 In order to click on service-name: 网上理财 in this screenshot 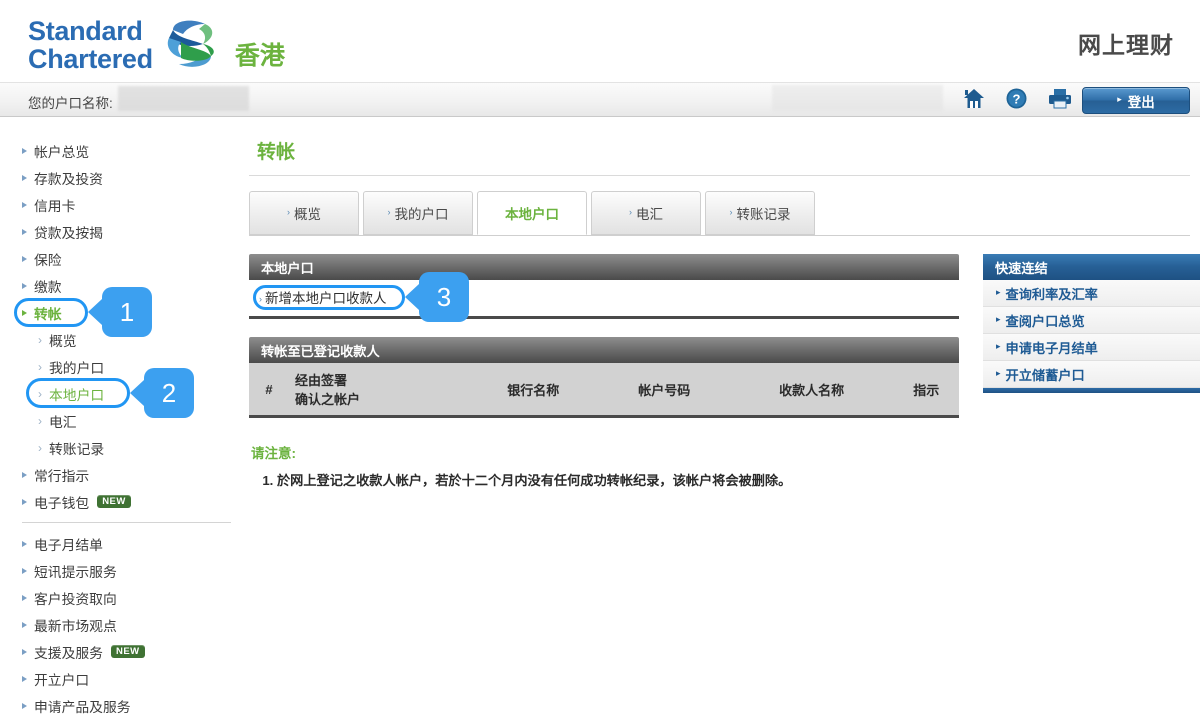, I will do `click(1126, 45)`.